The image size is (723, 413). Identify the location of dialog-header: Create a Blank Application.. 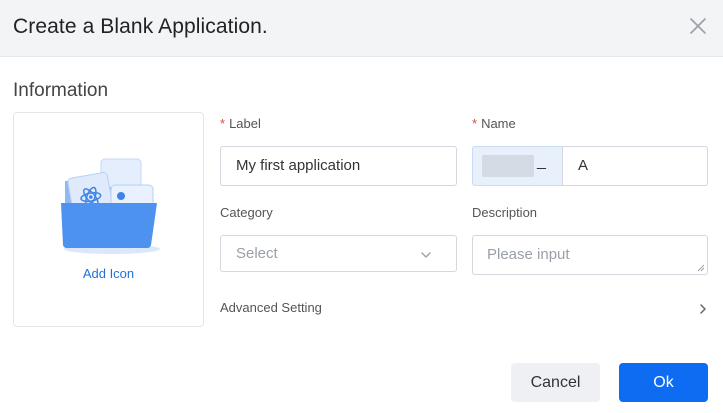
(361, 28).